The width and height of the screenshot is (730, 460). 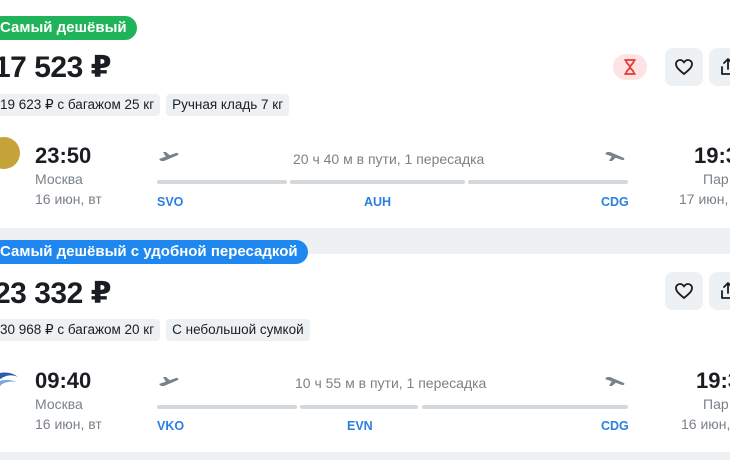 What do you see at coordinates (630, 67) in the screenshot?
I see `hourglass-icon` at bounding box center [630, 67].